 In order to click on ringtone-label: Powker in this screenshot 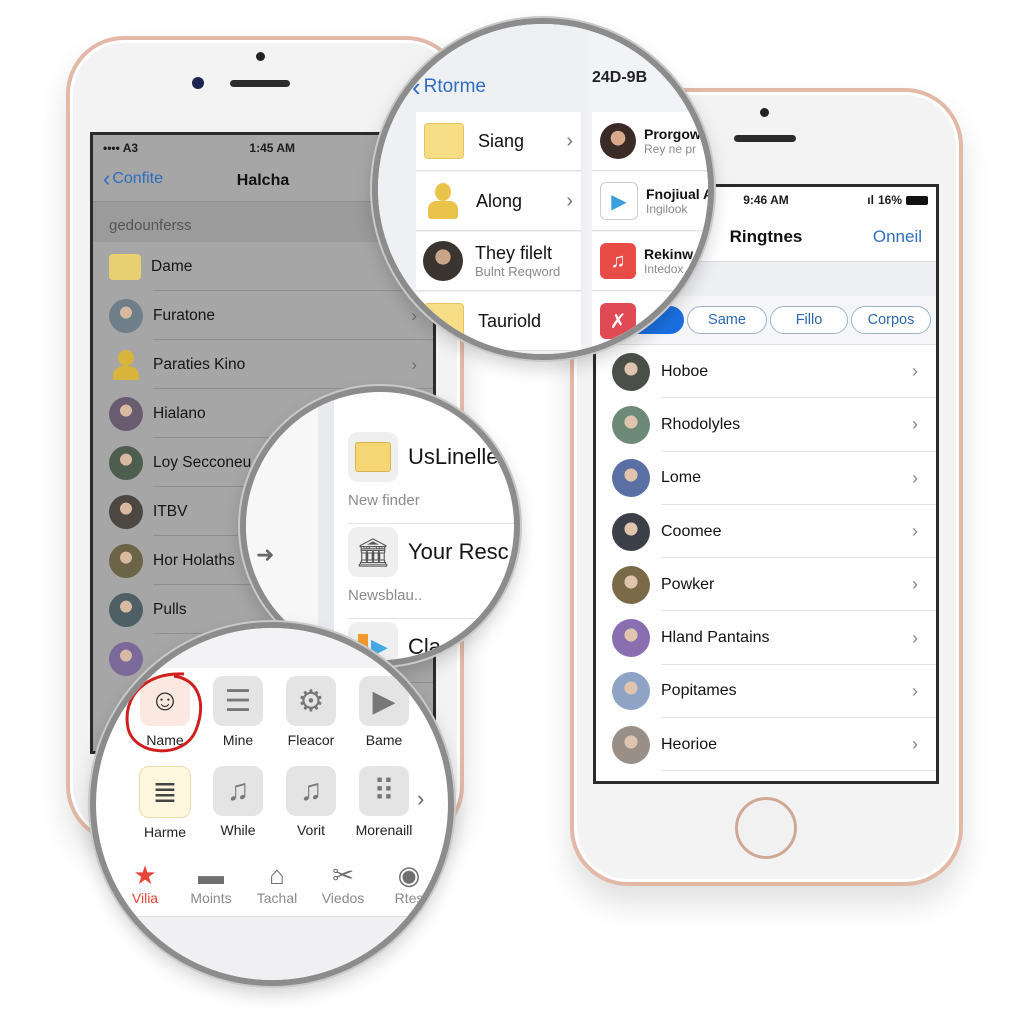, I will do `click(688, 584)`.